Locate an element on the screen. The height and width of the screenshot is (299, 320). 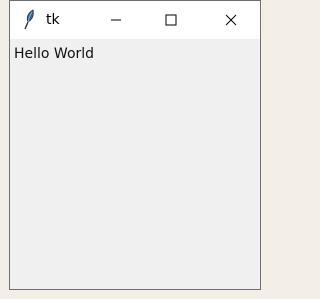
feather-icon is located at coordinates (30, 20).